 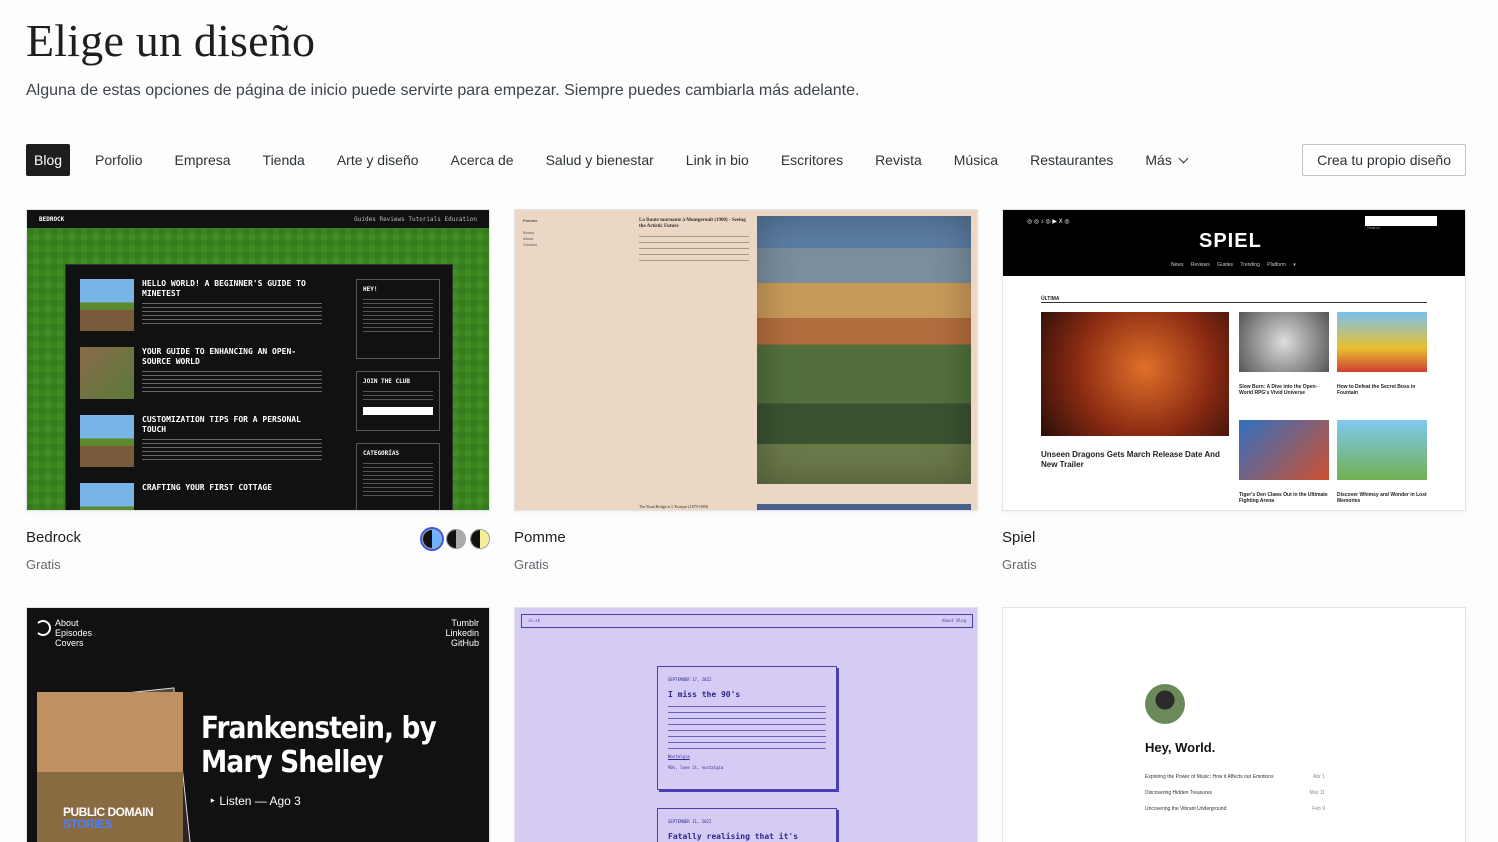 What do you see at coordinates (370, 289) in the screenshot?
I see `widget-title: HEY!` at bounding box center [370, 289].